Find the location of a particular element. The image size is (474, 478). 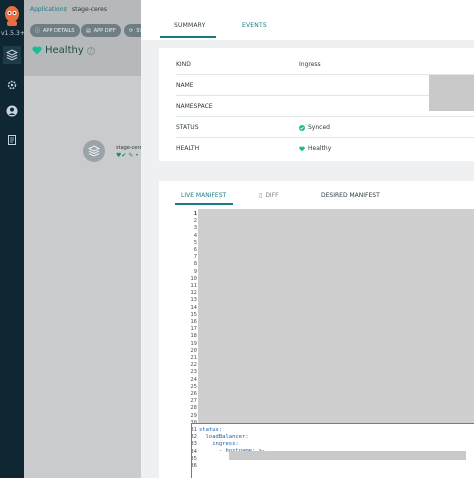

tab-live-manifest: LIVE MANIFEST is located at coordinates (203, 195).